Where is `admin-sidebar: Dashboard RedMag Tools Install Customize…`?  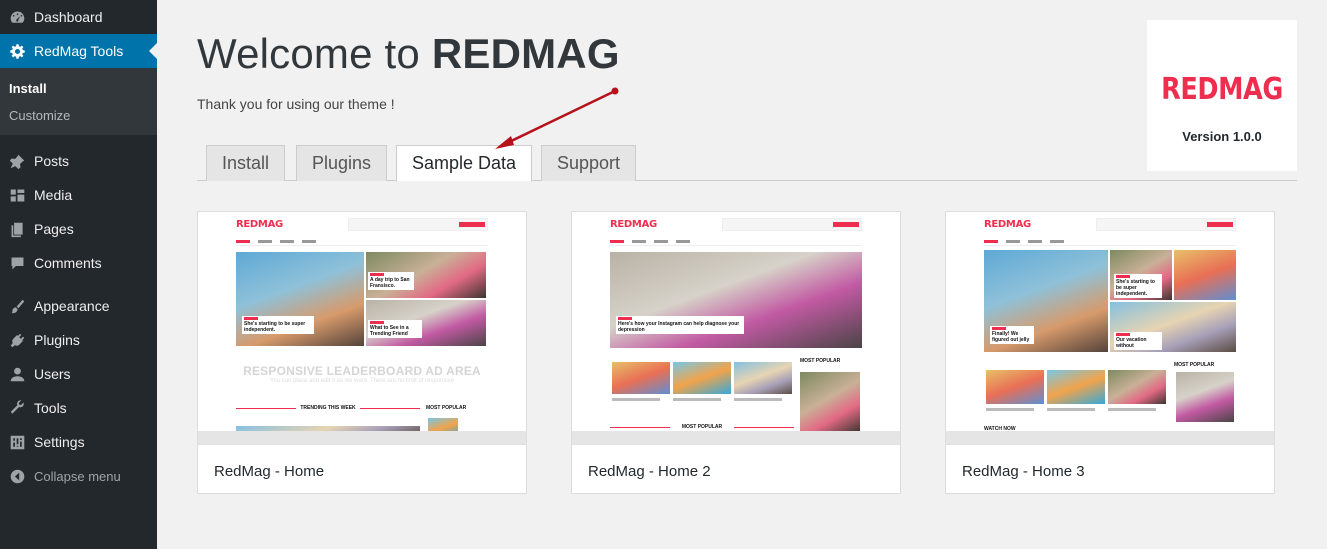 admin-sidebar: Dashboard RedMag Tools Install Customize… is located at coordinates (78, 274).